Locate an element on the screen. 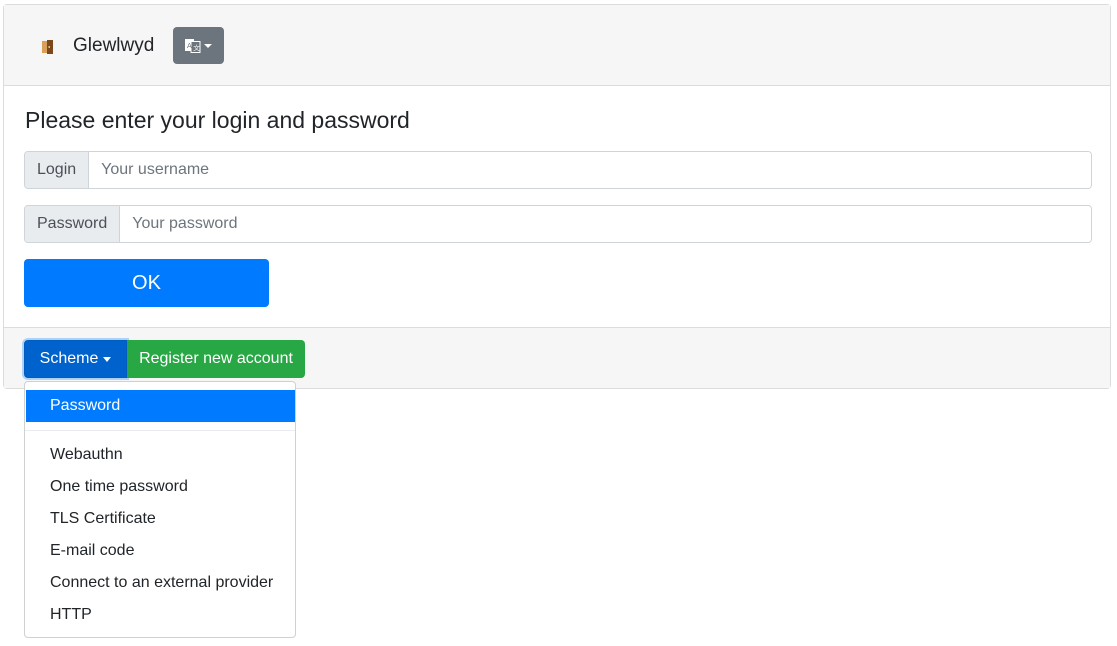 The height and width of the screenshot is (646, 1117). language-dropdown-button: A 文 is located at coordinates (198, 45).